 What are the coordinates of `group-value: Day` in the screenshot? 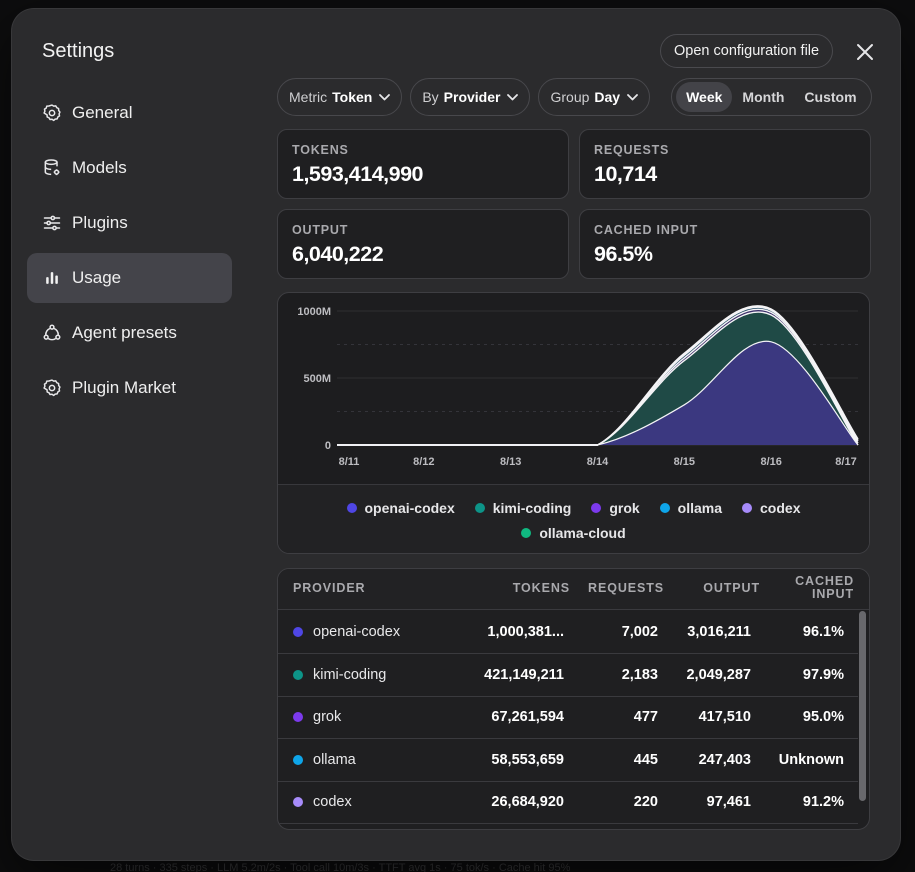 It's located at (607, 97).